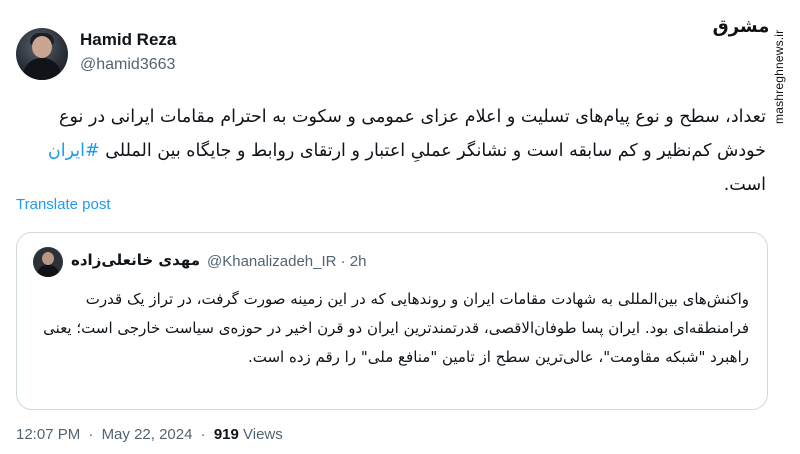  Describe the element at coordinates (42, 54) in the screenshot. I see `author-avatar` at that location.